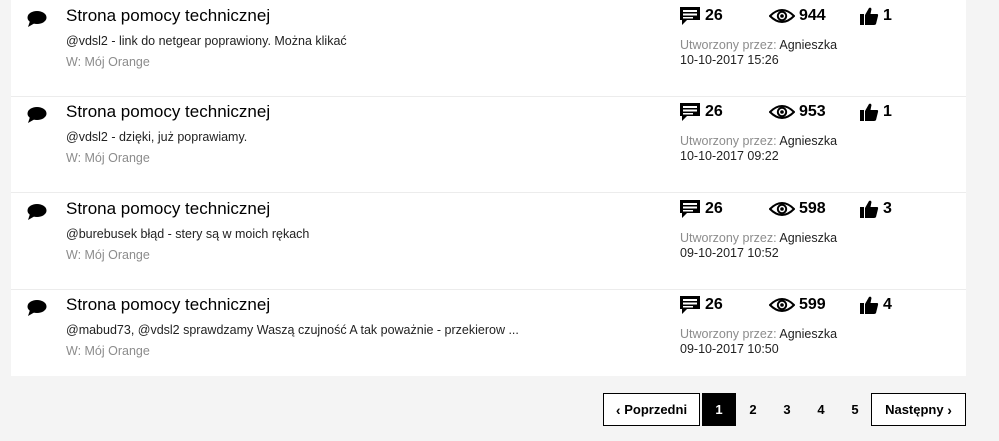 This screenshot has width=999, height=441. I want to click on post-date: 10-10-2017 15:26, so click(729, 60).